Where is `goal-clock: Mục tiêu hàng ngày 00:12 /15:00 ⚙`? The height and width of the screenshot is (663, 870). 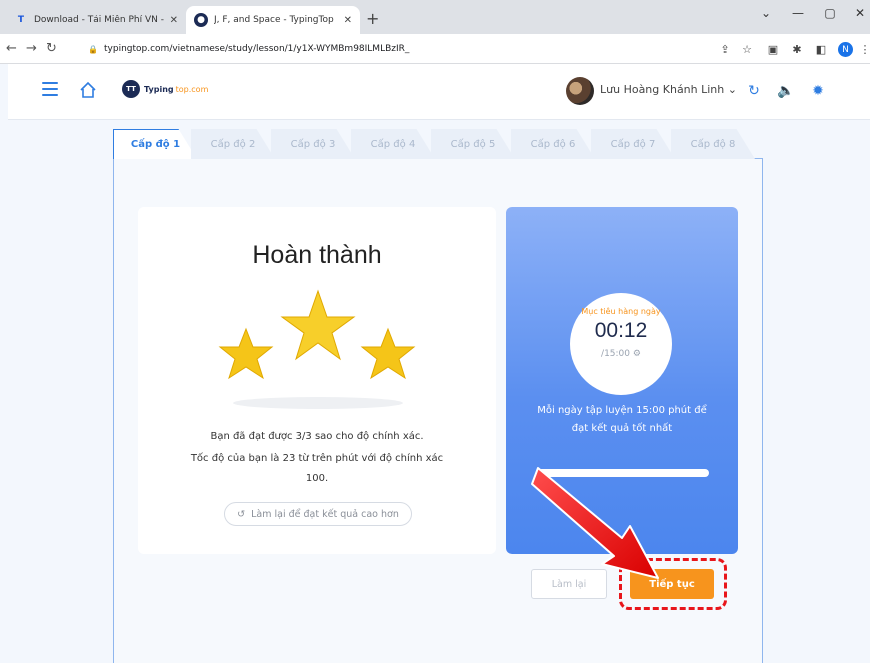 goal-clock: Mục tiêu hàng ngày 00:12 /15:00 ⚙ is located at coordinates (621, 344).